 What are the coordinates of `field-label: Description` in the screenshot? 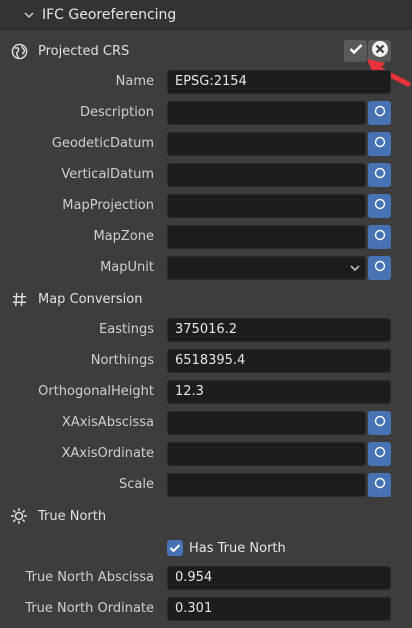 It's located at (116, 112).